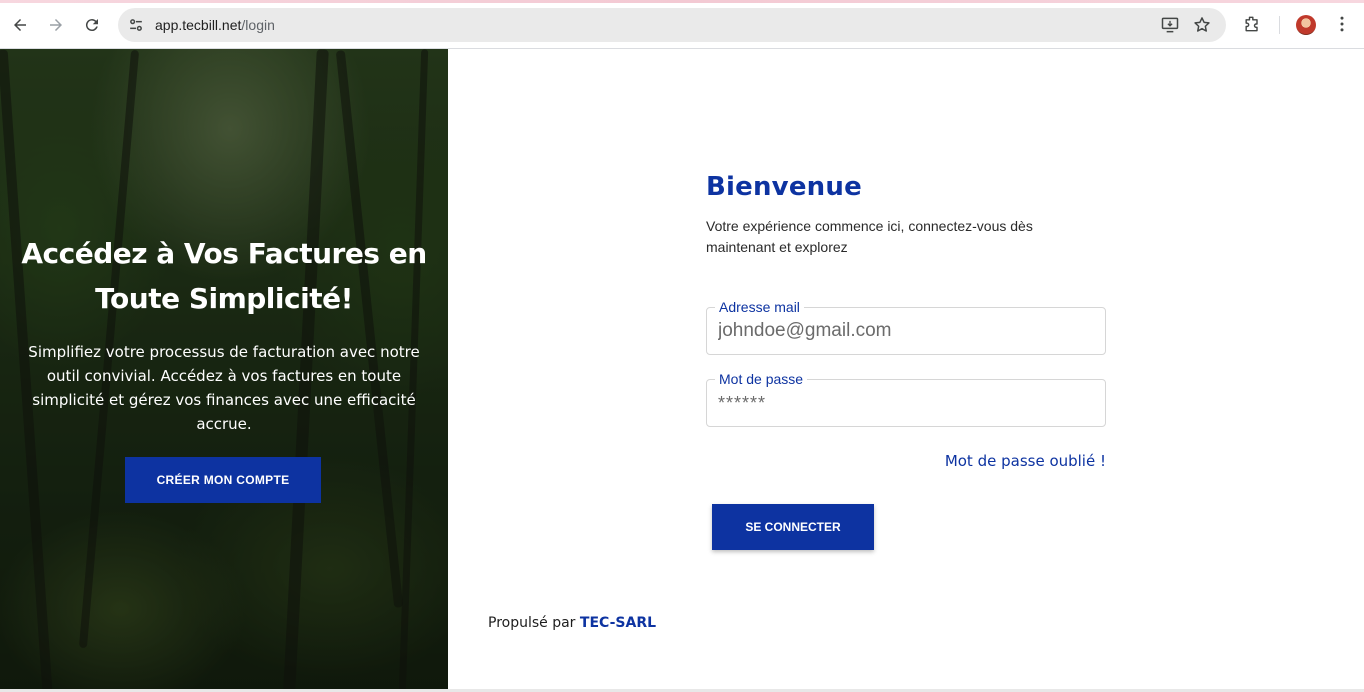 Image resolution: width=1364 pixels, height=692 pixels. I want to click on create-account-button: CRÉER MON COMPTE, so click(223, 480).